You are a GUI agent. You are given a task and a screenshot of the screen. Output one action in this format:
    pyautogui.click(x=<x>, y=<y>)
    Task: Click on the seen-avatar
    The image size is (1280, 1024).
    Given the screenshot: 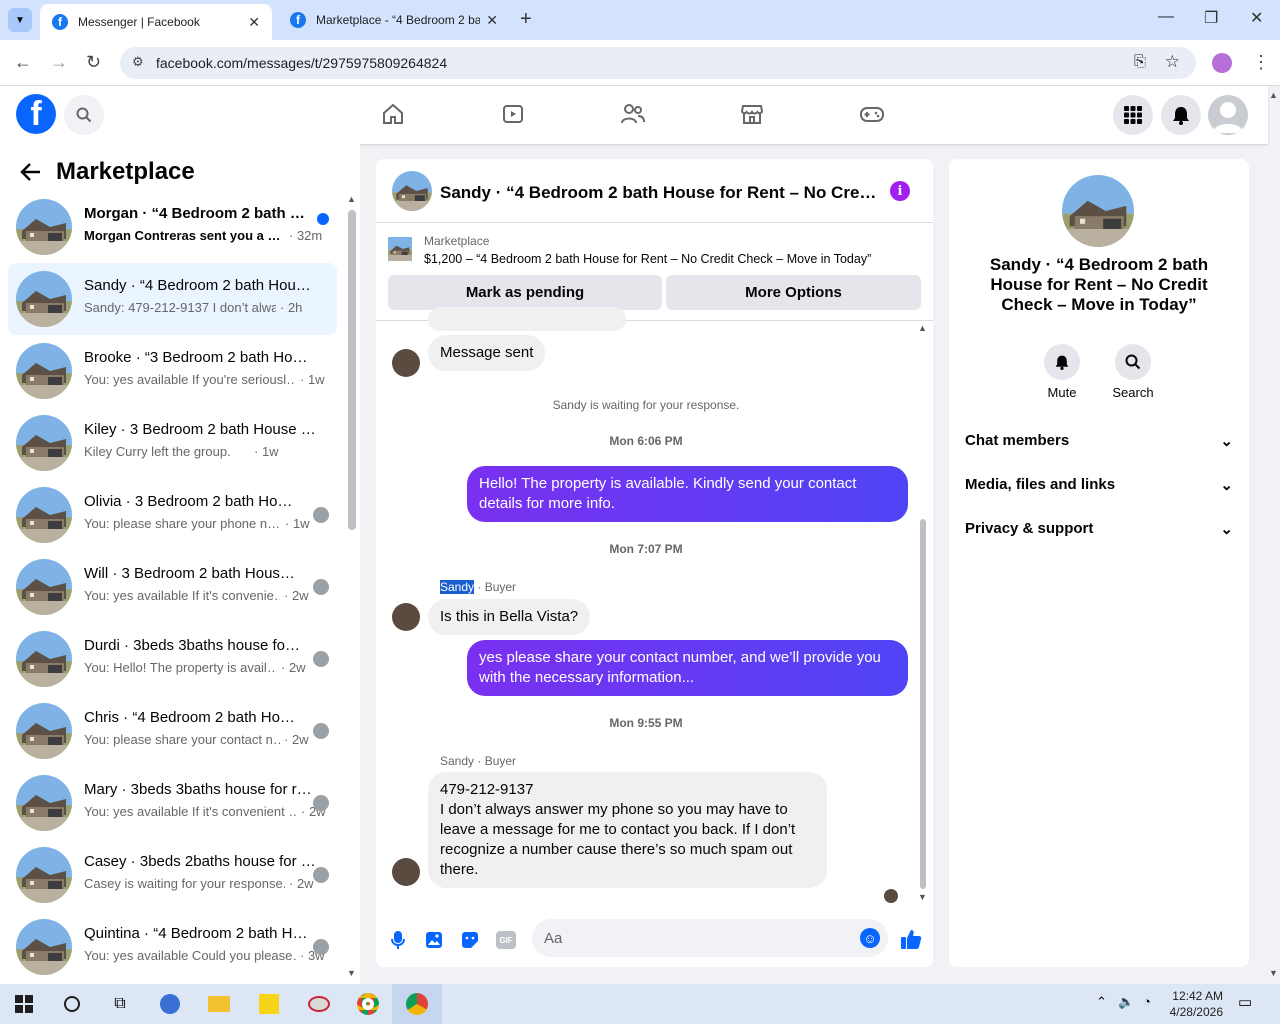 What is the action you would take?
    pyautogui.click(x=891, y=896)
    